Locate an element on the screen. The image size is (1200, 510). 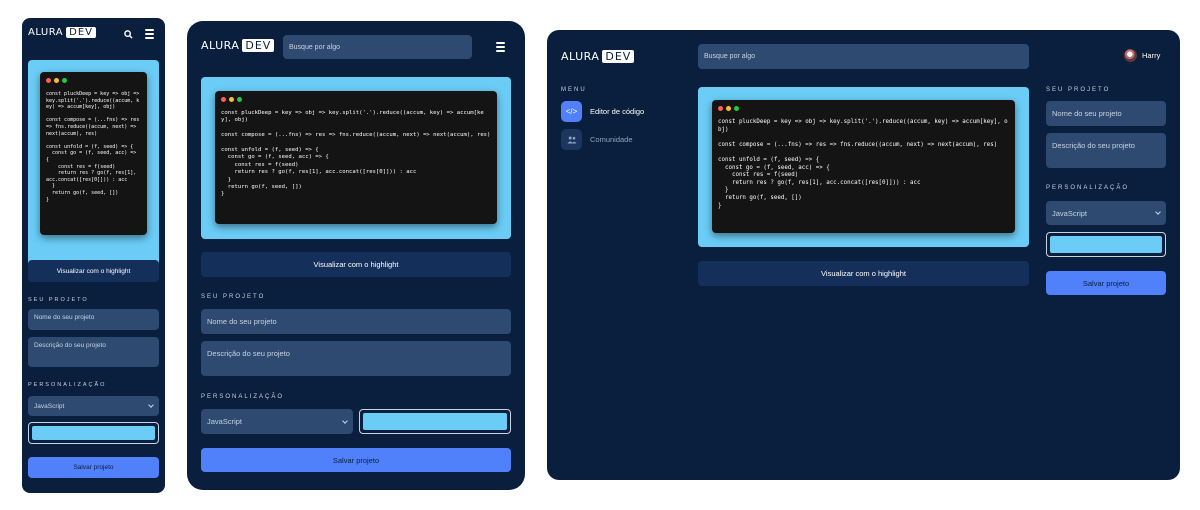
menu-item-editor: </> Editor de código is located at coordinates (602, 111).